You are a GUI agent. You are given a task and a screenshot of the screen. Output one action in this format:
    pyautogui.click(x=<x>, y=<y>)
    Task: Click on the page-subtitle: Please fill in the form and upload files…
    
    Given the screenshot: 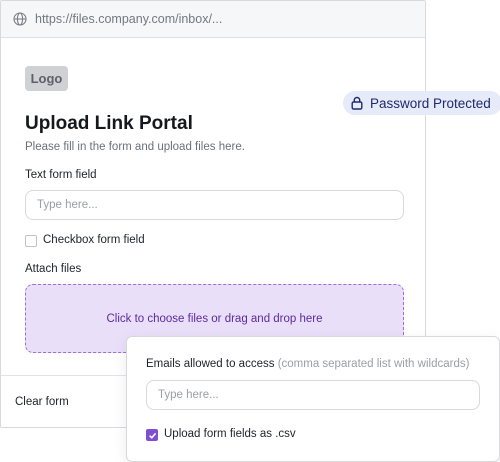 What is the action you would take?
    pyautogui.click(x=135, y=147)
    